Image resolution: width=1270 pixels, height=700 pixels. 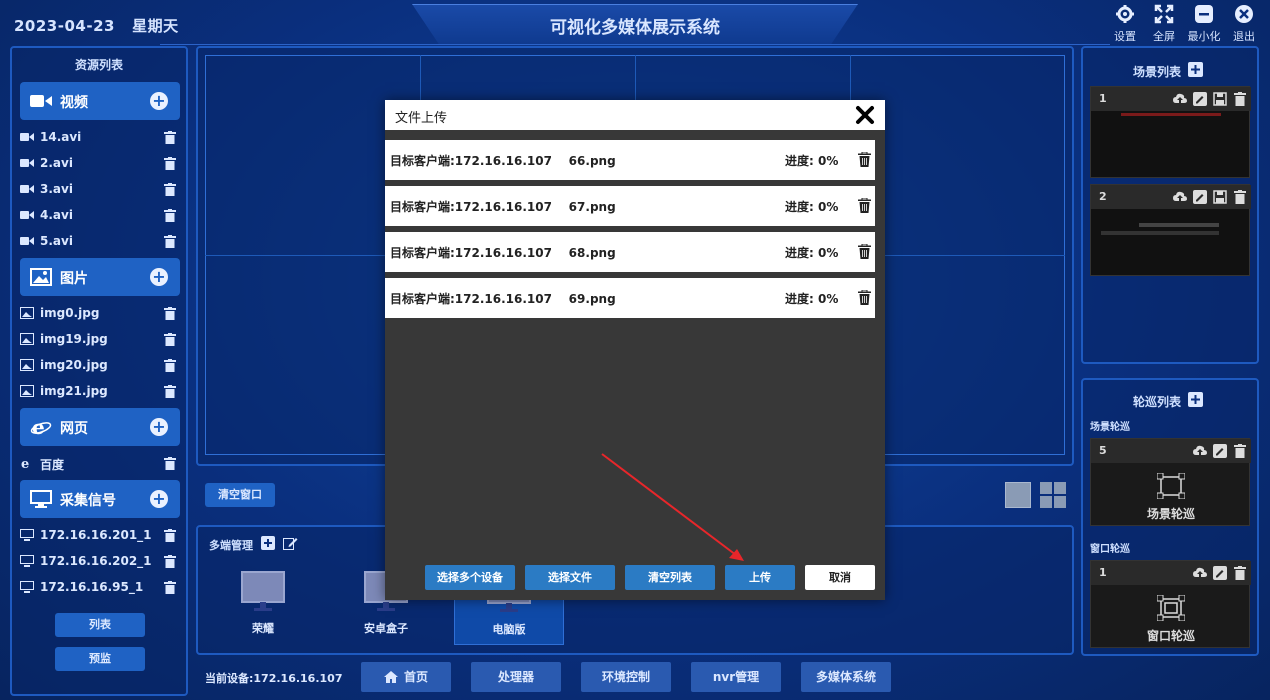 I want to click on select-file-button: 选择文件, so click(x=570, y=577).